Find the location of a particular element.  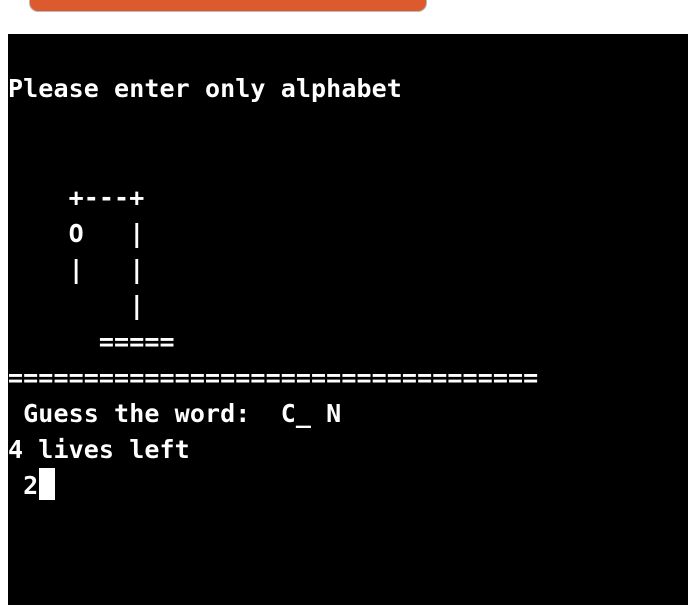

hangman-line-3: | | is located at coordinates (76, 269).